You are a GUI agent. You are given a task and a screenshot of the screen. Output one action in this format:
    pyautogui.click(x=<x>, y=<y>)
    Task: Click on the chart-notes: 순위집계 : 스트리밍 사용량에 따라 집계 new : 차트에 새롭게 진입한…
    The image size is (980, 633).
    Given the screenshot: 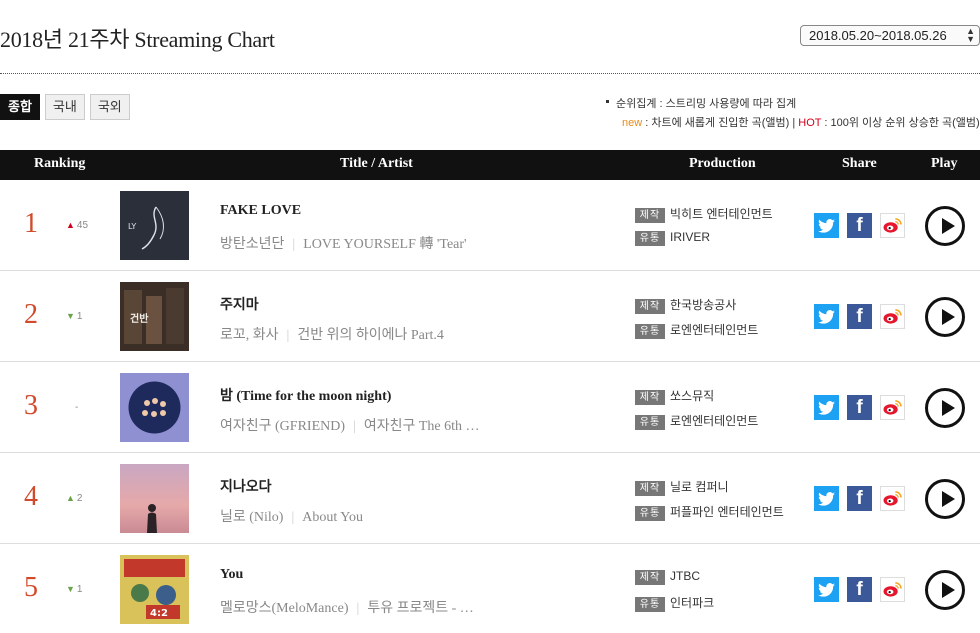 What is the action you would take?
    pyautogui.click(x=785, y=112)
    